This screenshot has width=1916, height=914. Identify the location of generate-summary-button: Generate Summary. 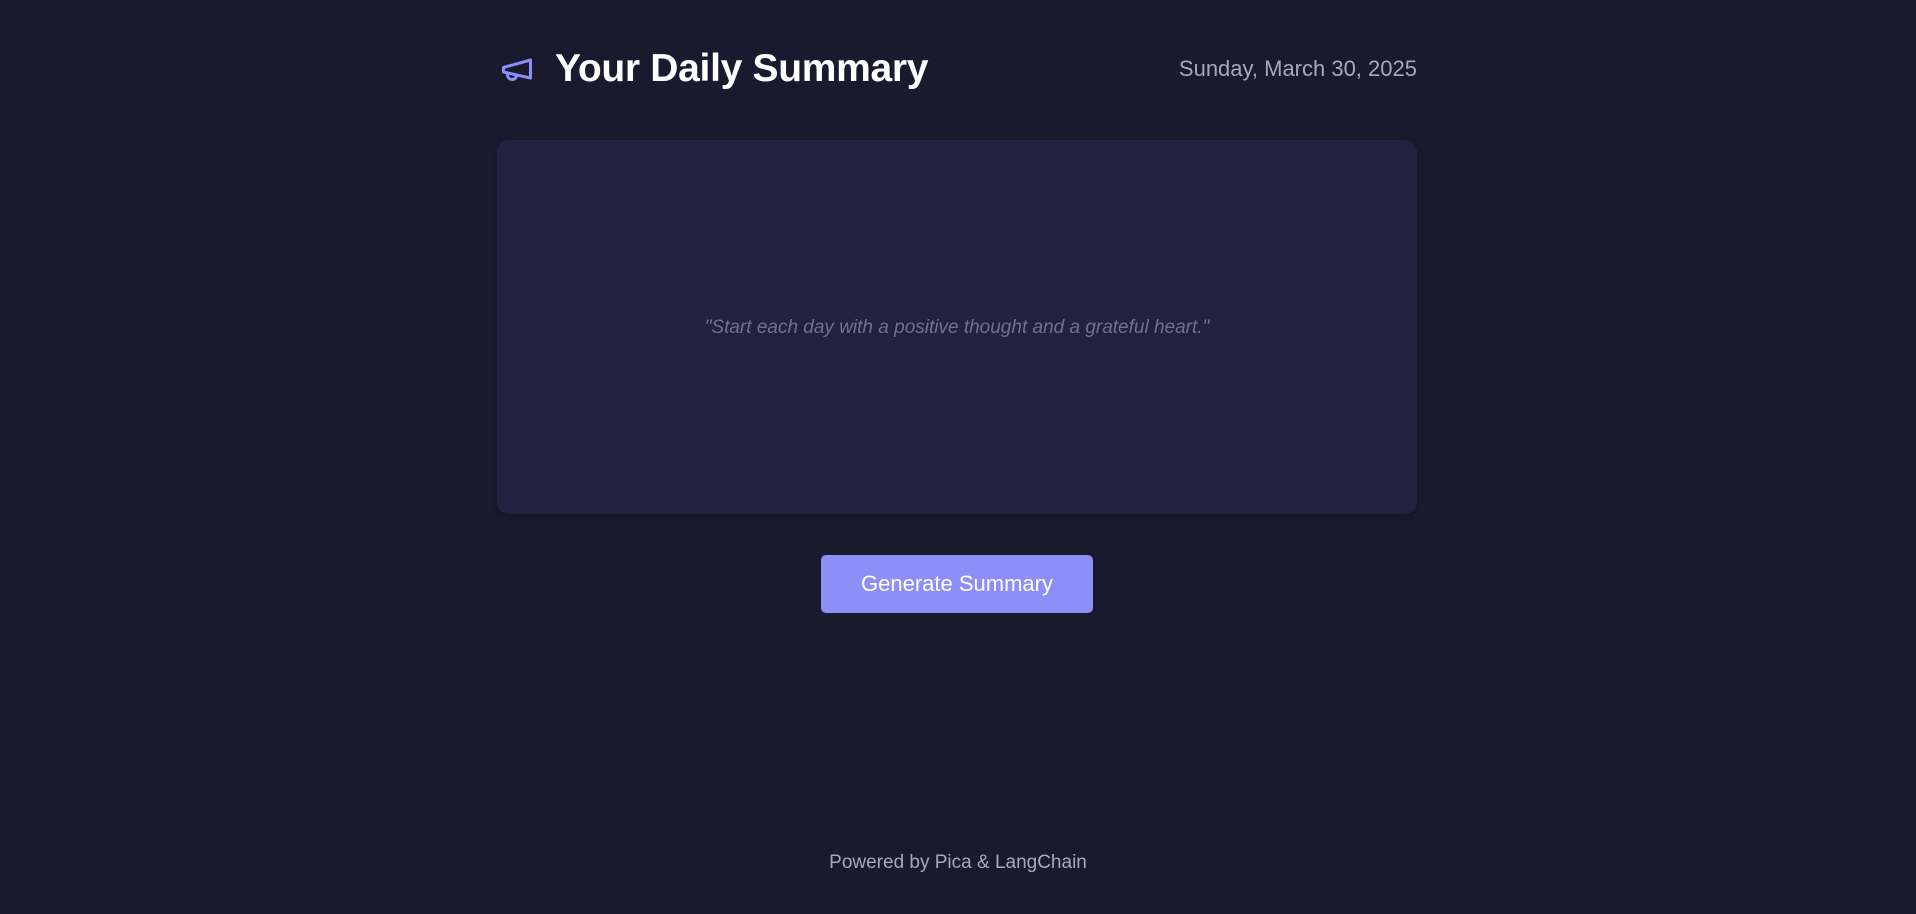
(957, 584).